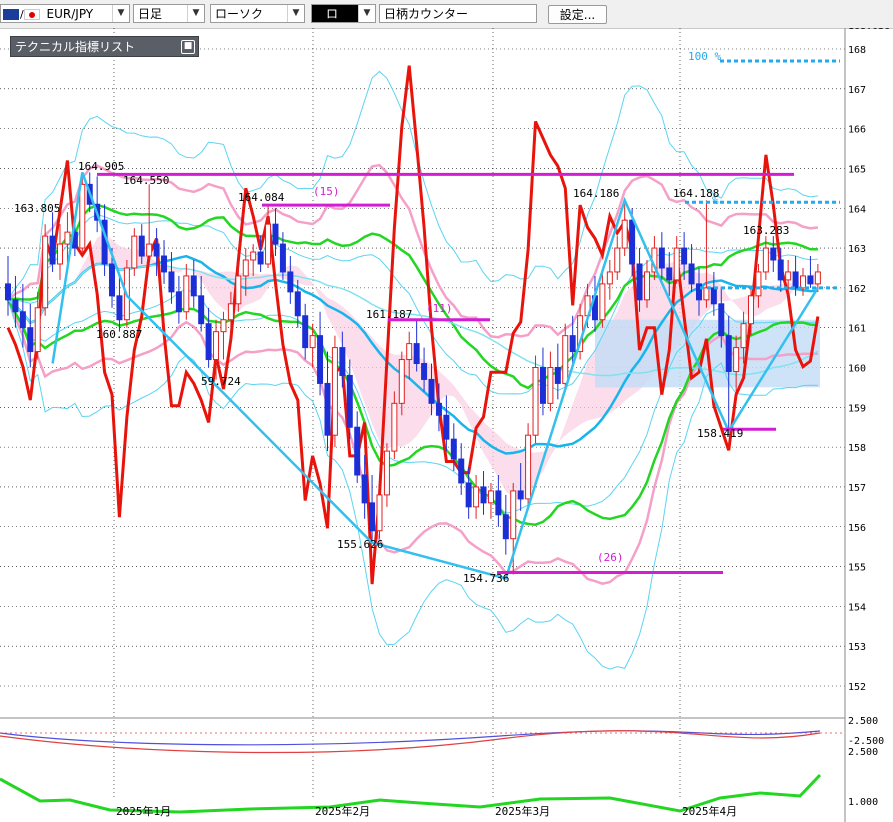  What do you see at coordinates (169, 13) in the screenshot?
I see `timeframe-select: 日足 ▼` at bounding box center [169, 13].